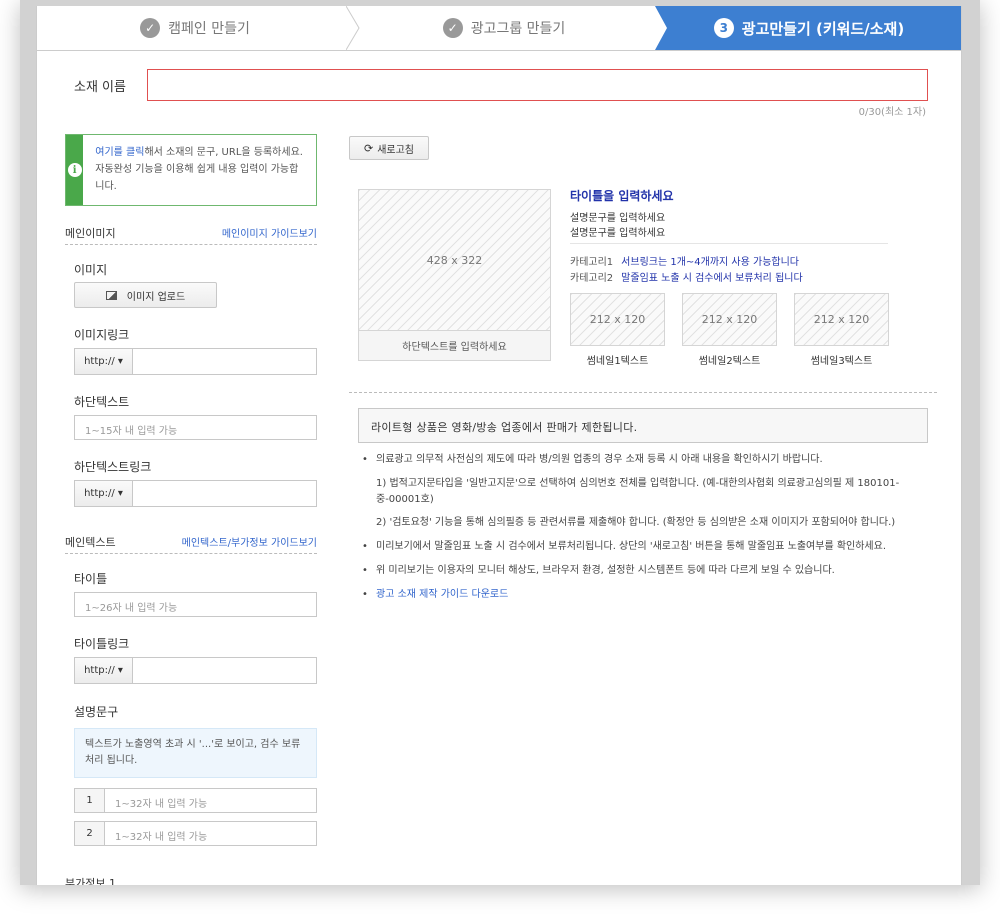 This screenshot has height=921, width=1000. Describe the element at coordinates (269, 232) in the screenshot. I see `main-image-guide-link: 메인이미지 가이드보기` at that location.